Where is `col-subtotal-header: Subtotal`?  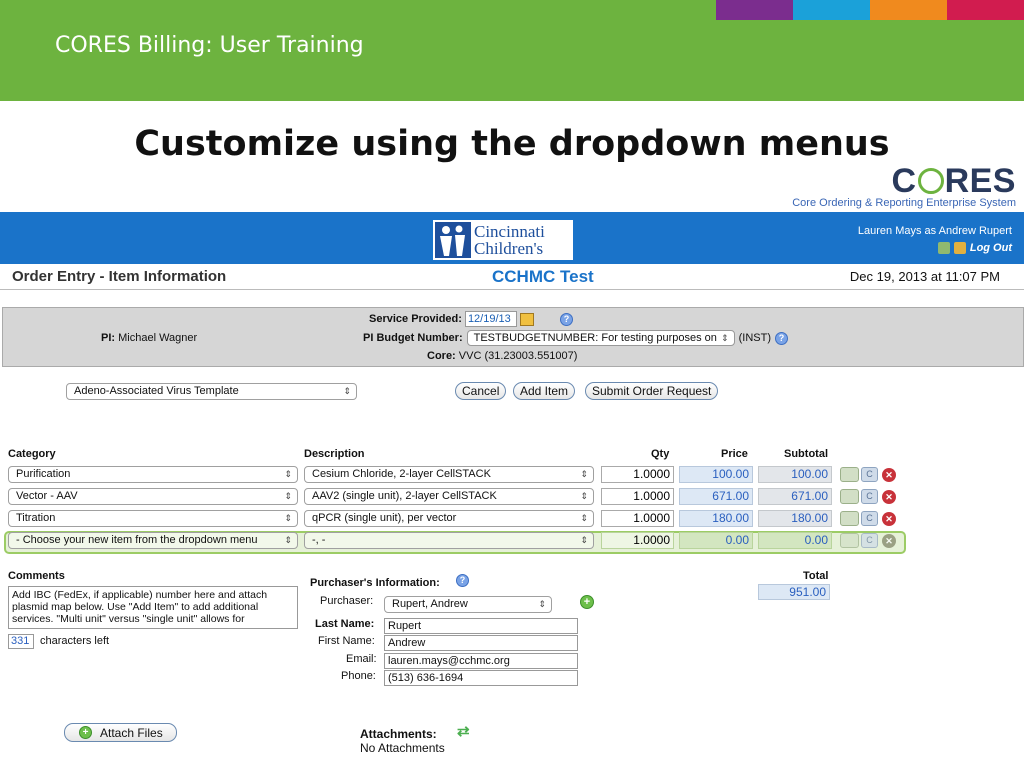
col-subtotal-header: Subtotal is located at coordinates (806, 454).